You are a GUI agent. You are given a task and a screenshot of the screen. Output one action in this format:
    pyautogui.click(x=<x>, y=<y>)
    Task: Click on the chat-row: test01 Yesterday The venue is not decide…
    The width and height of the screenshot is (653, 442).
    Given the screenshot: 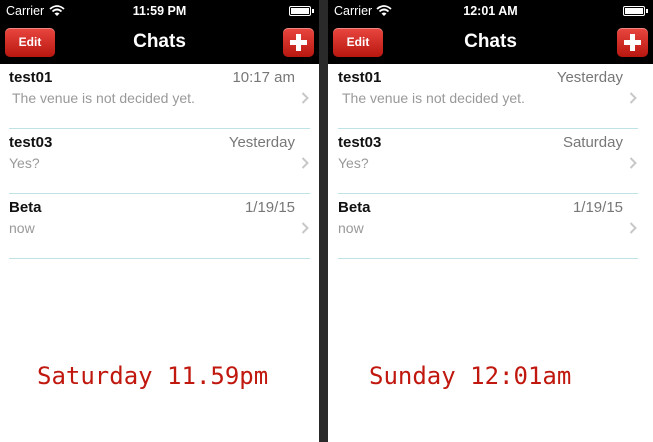 What is the action you would take?
    pyautogui.click(x=490, y=96)
    